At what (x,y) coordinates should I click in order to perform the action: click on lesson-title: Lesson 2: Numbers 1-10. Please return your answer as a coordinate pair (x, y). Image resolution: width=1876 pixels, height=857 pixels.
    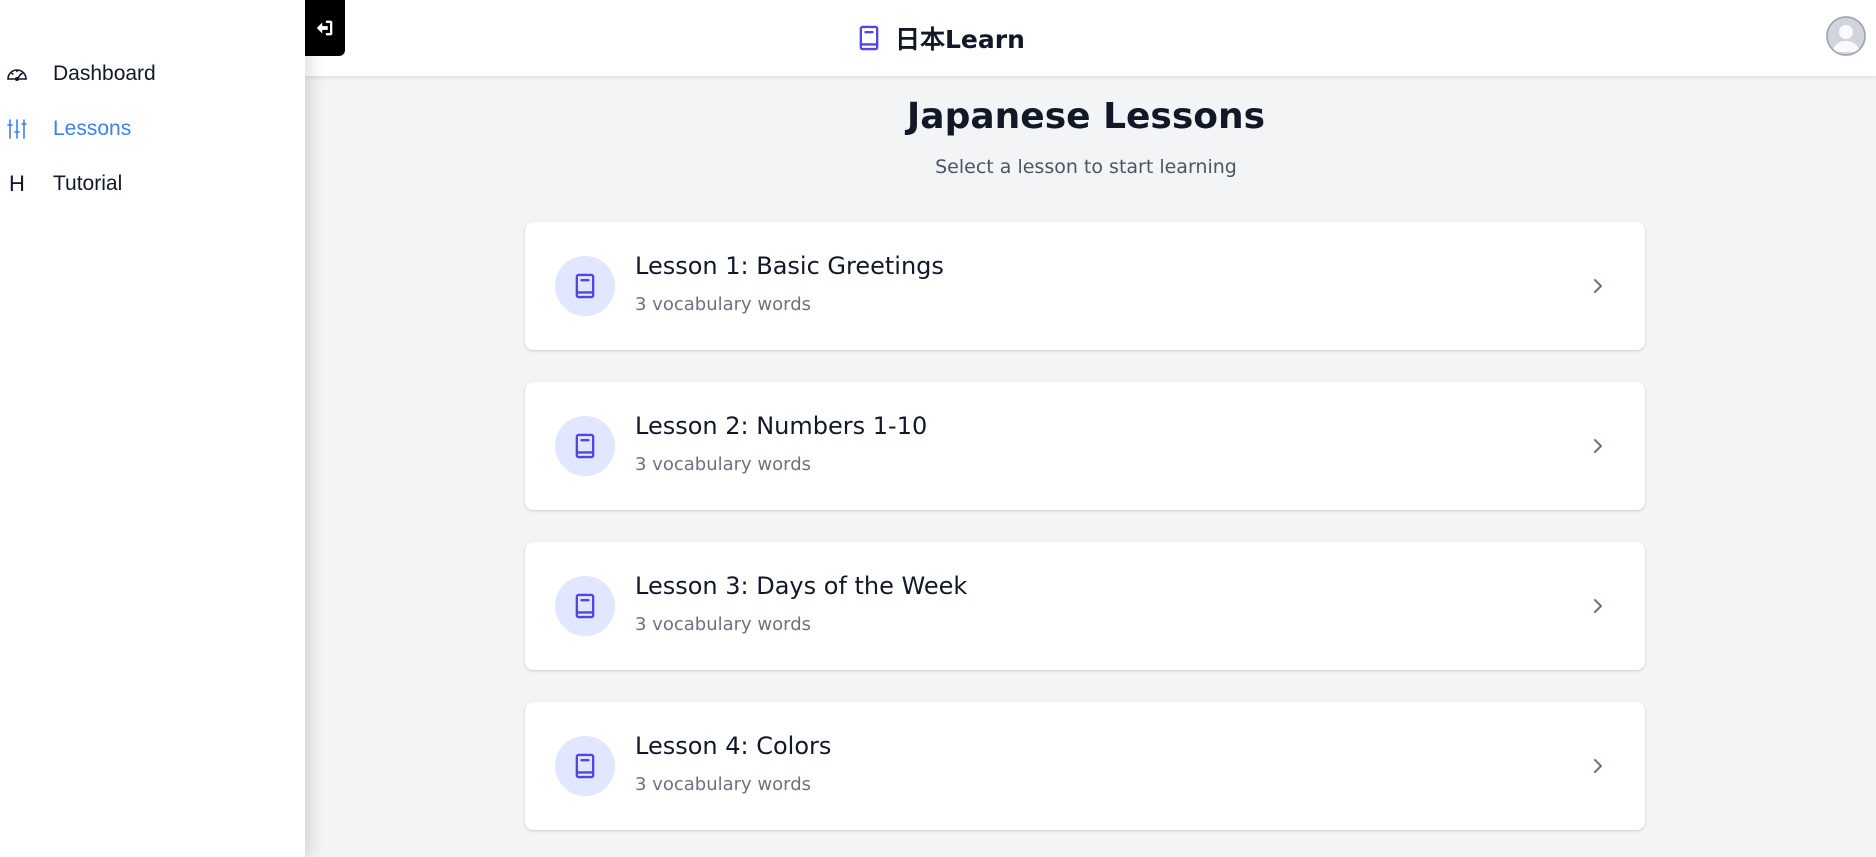
    Looking at the image, I should click on (781, 426).